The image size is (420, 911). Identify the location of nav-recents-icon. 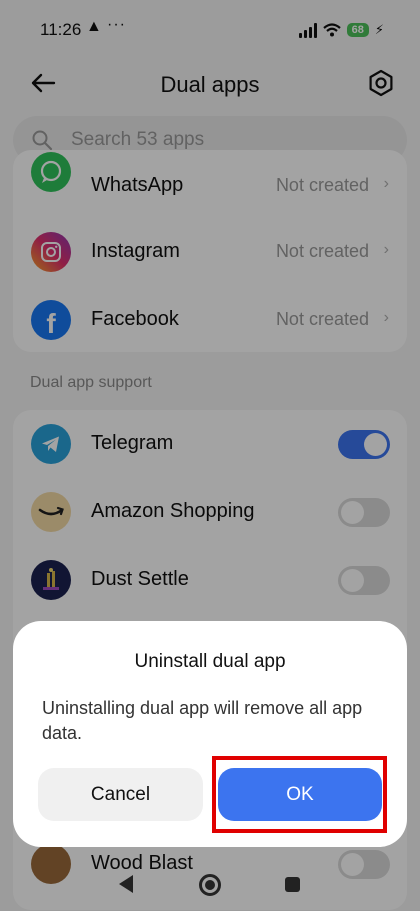
(292, 884).